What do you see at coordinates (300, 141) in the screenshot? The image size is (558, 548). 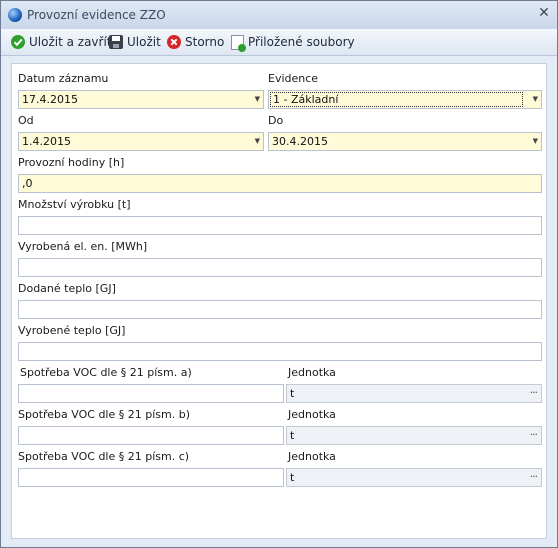 I see `do-value: 30.4.2015` at bounding box center [300, 141].